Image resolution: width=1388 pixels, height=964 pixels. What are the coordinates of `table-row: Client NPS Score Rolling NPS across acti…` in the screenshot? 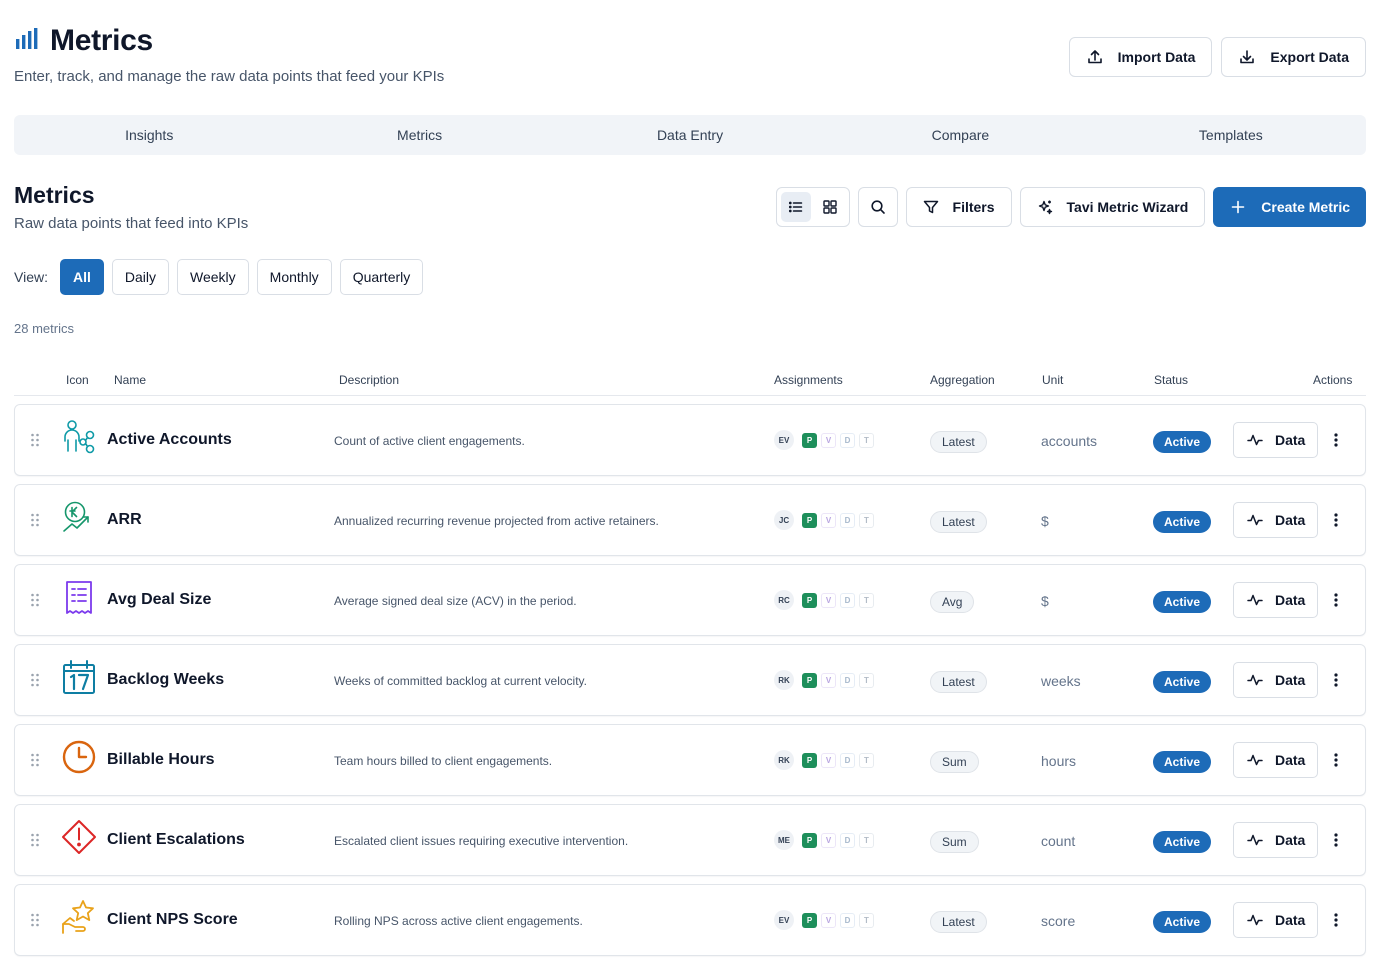 It's located at (690, 920).